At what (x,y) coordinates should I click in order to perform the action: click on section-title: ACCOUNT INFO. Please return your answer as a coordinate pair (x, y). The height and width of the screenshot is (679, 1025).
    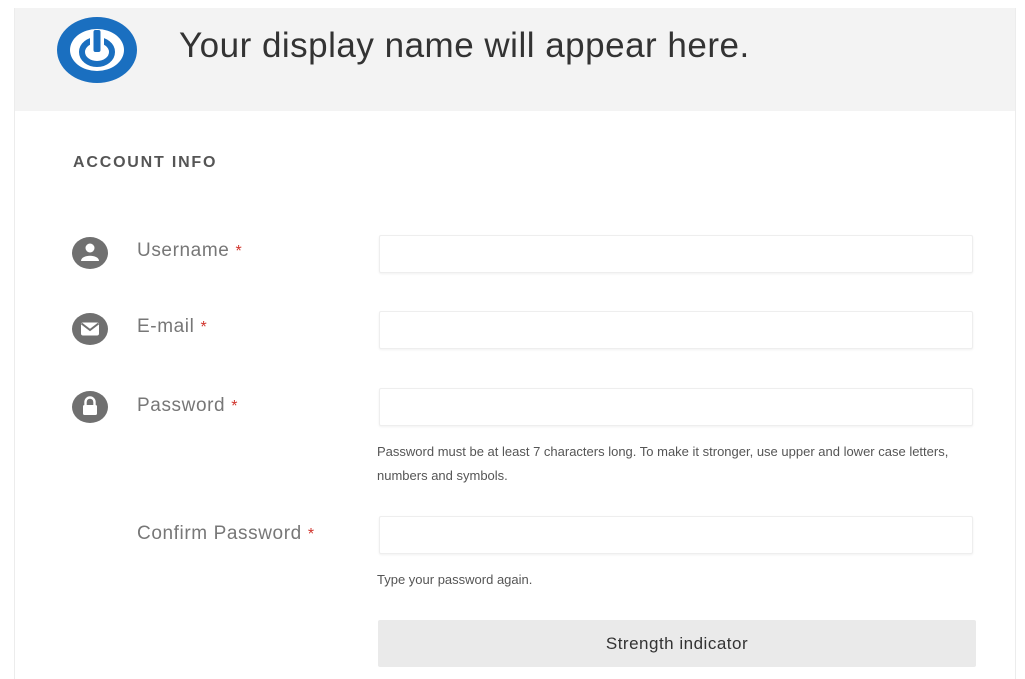
    Looking at the image, I should click on (145, 162).